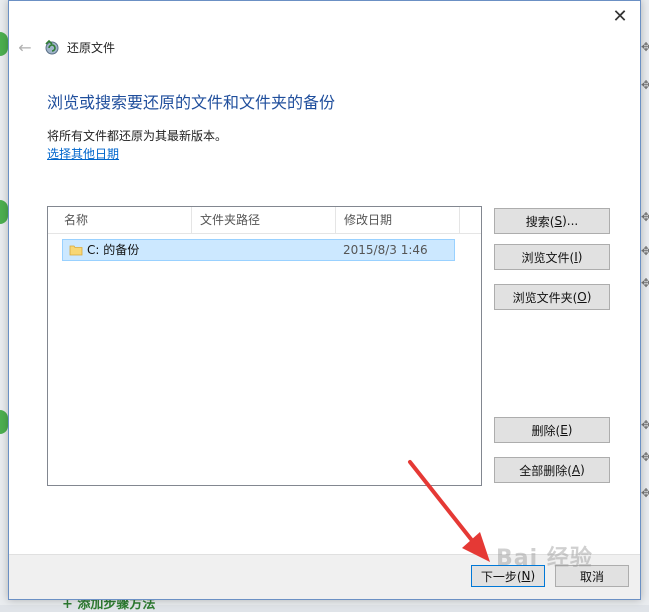 The width and height of the screenshot is (649, 612). I want to click on dialog-title: 还原文件, so click(91, 47).